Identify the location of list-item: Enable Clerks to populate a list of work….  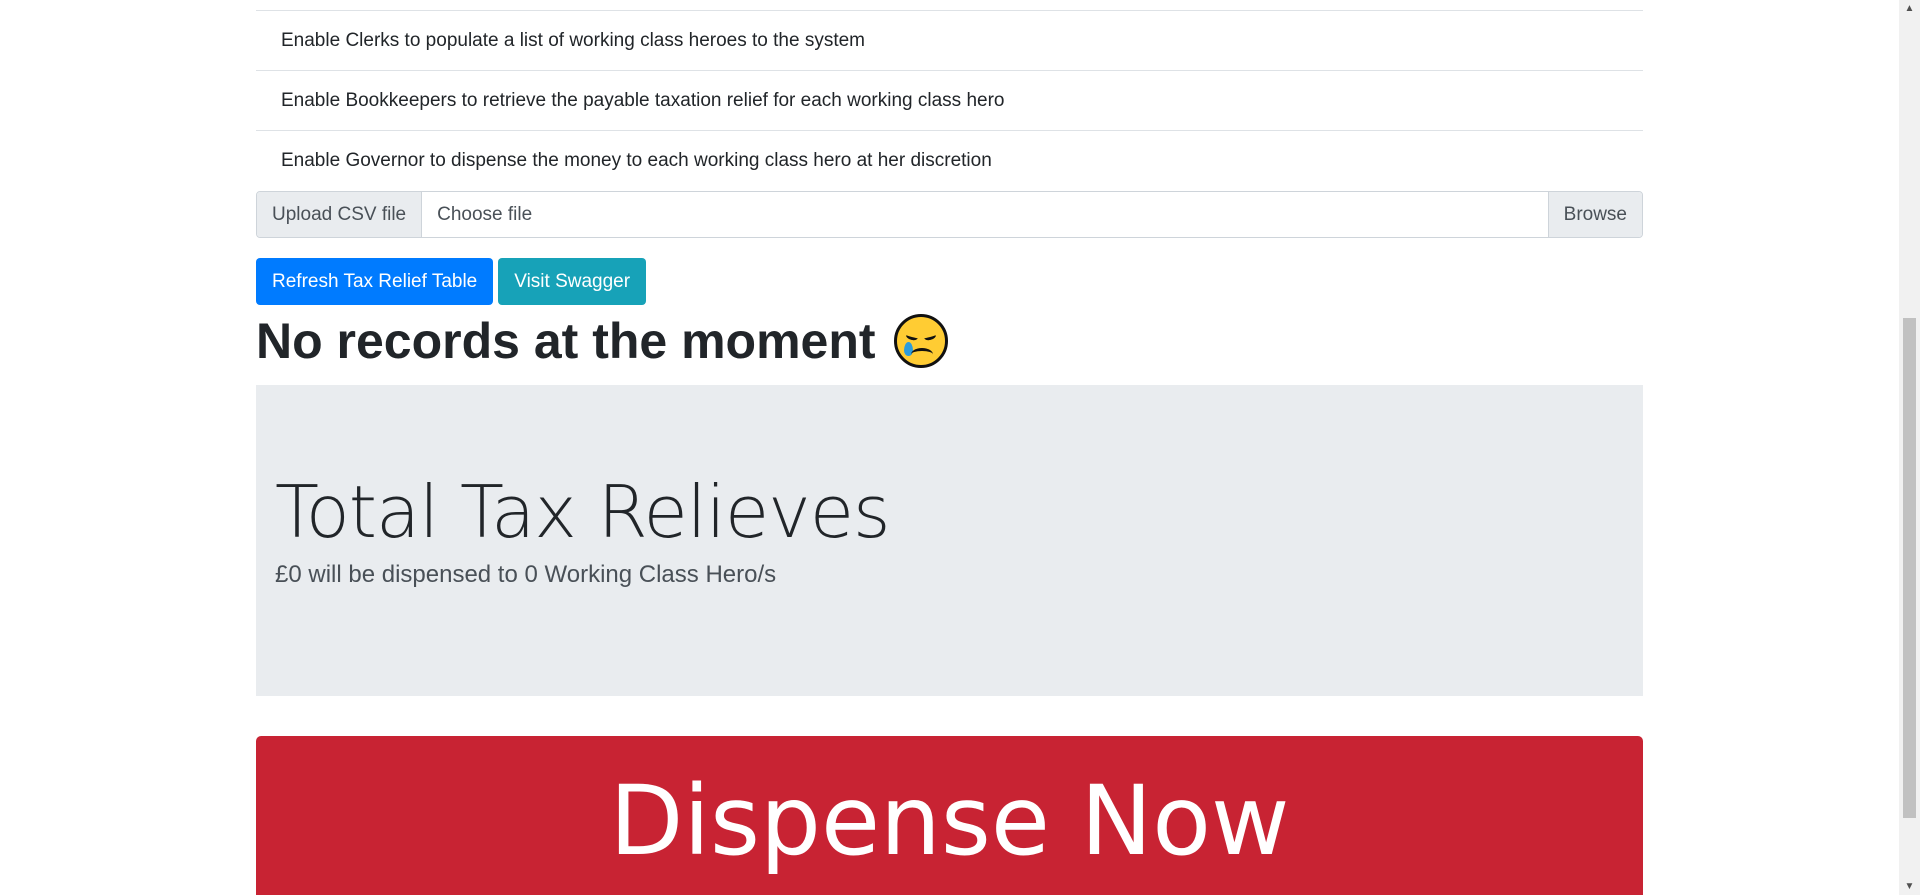
(949, 41).